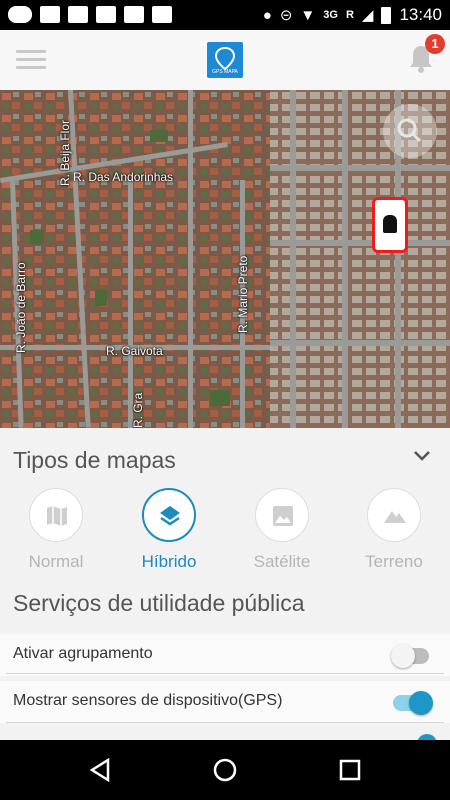 This screenshot has height=800, width=450. I want to click on chevron-down-icon, so click(422, 456).